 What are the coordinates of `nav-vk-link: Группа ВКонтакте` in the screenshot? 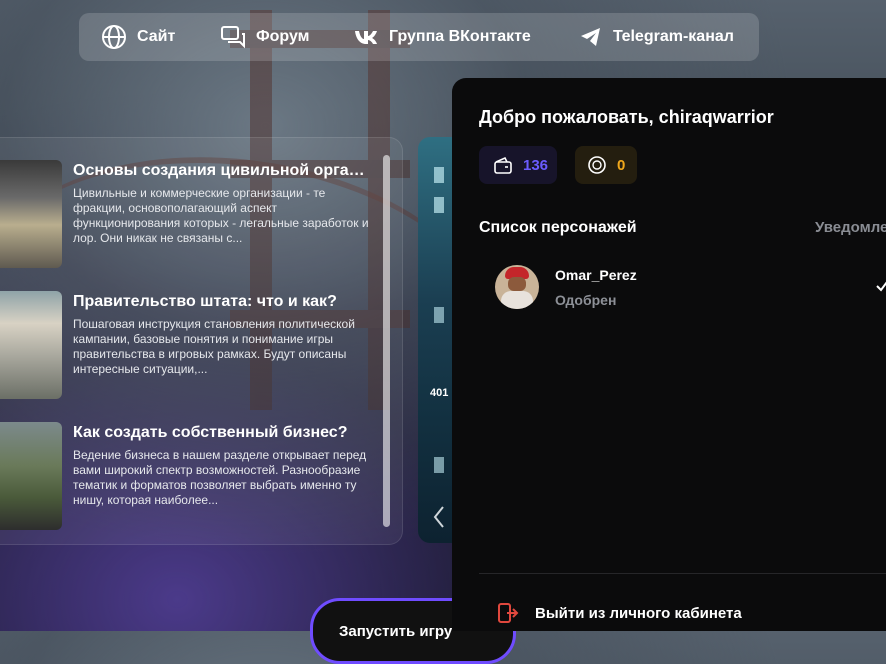 It's located at (442, 37).